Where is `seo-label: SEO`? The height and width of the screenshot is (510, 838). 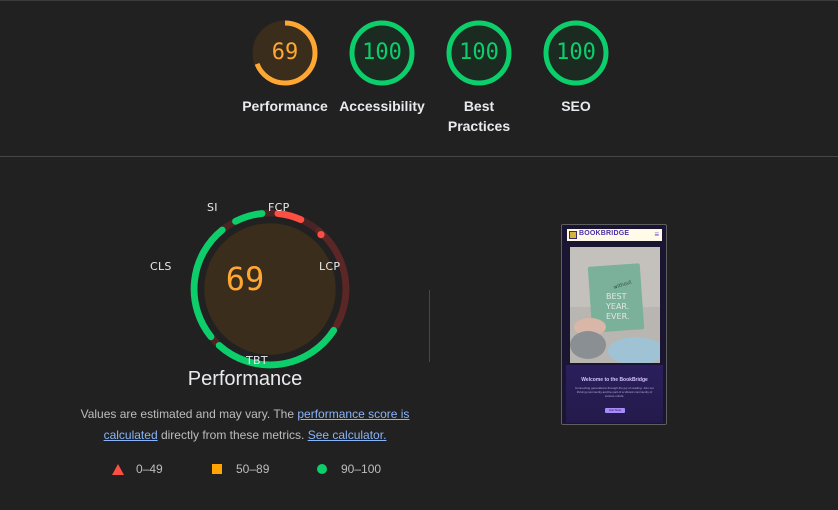
seo-label: SEO is located at coordinates (576, 106).